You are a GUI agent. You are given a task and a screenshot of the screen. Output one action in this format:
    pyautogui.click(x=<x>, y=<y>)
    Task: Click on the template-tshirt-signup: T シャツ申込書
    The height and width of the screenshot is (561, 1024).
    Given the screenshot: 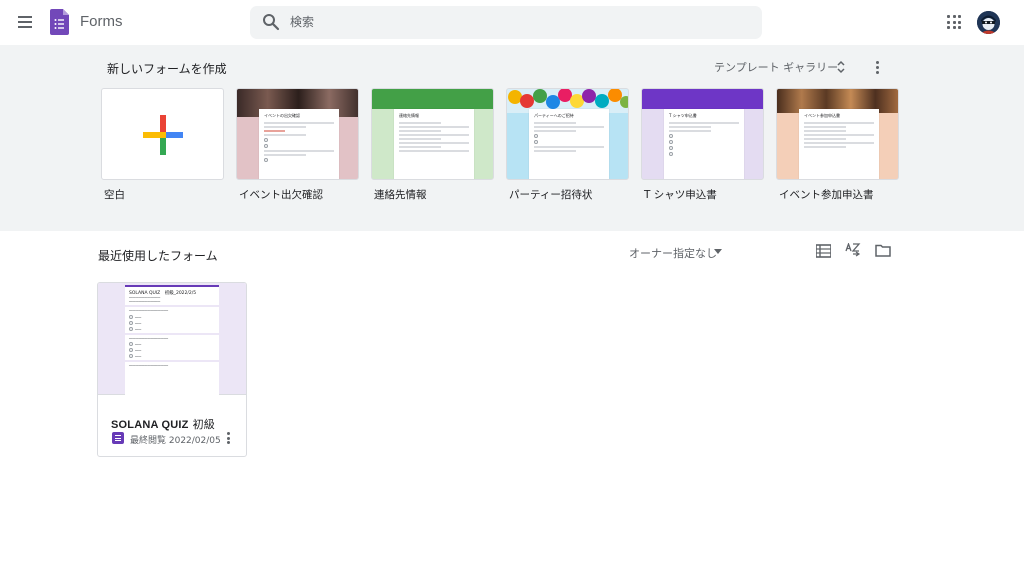 What is the action you would take?
    pyautogui.click(x=702, y=134)
    